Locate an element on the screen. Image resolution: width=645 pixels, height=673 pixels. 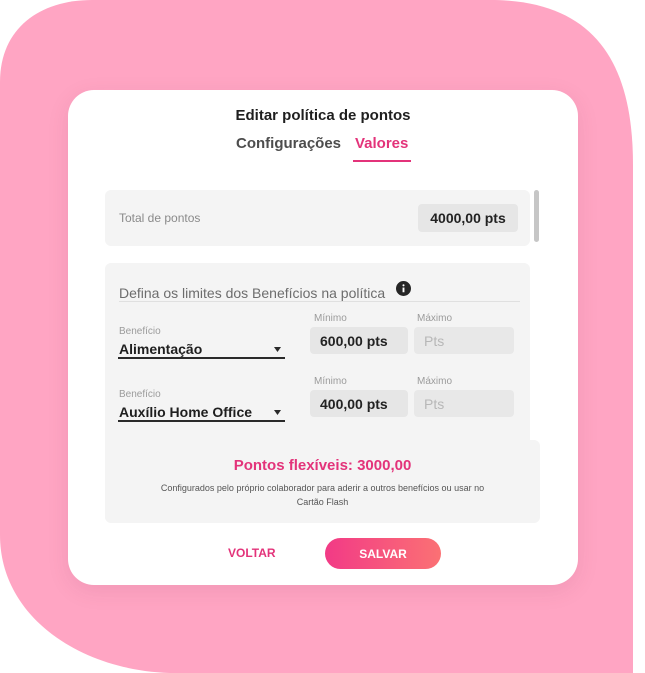
scrollbar-thumb is located at coordinates (536, 216).